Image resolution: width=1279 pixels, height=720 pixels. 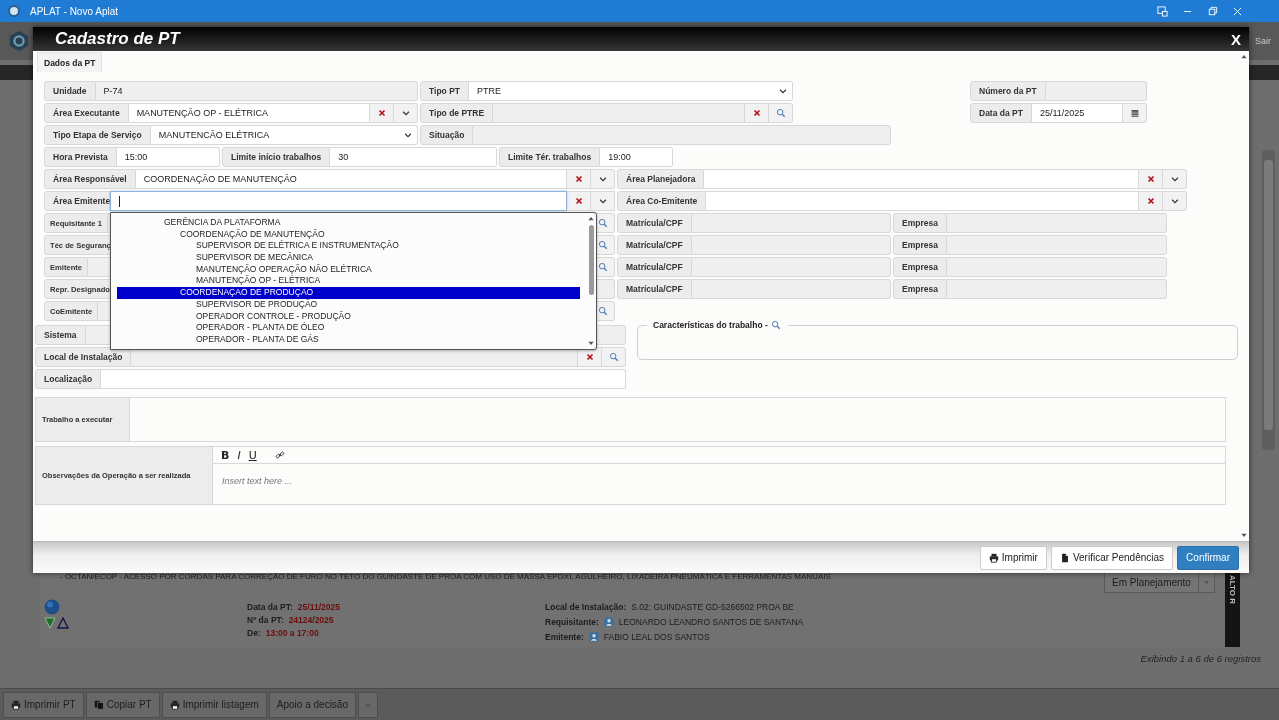 I want to click on text-cursor, so click(x=119, y=201).